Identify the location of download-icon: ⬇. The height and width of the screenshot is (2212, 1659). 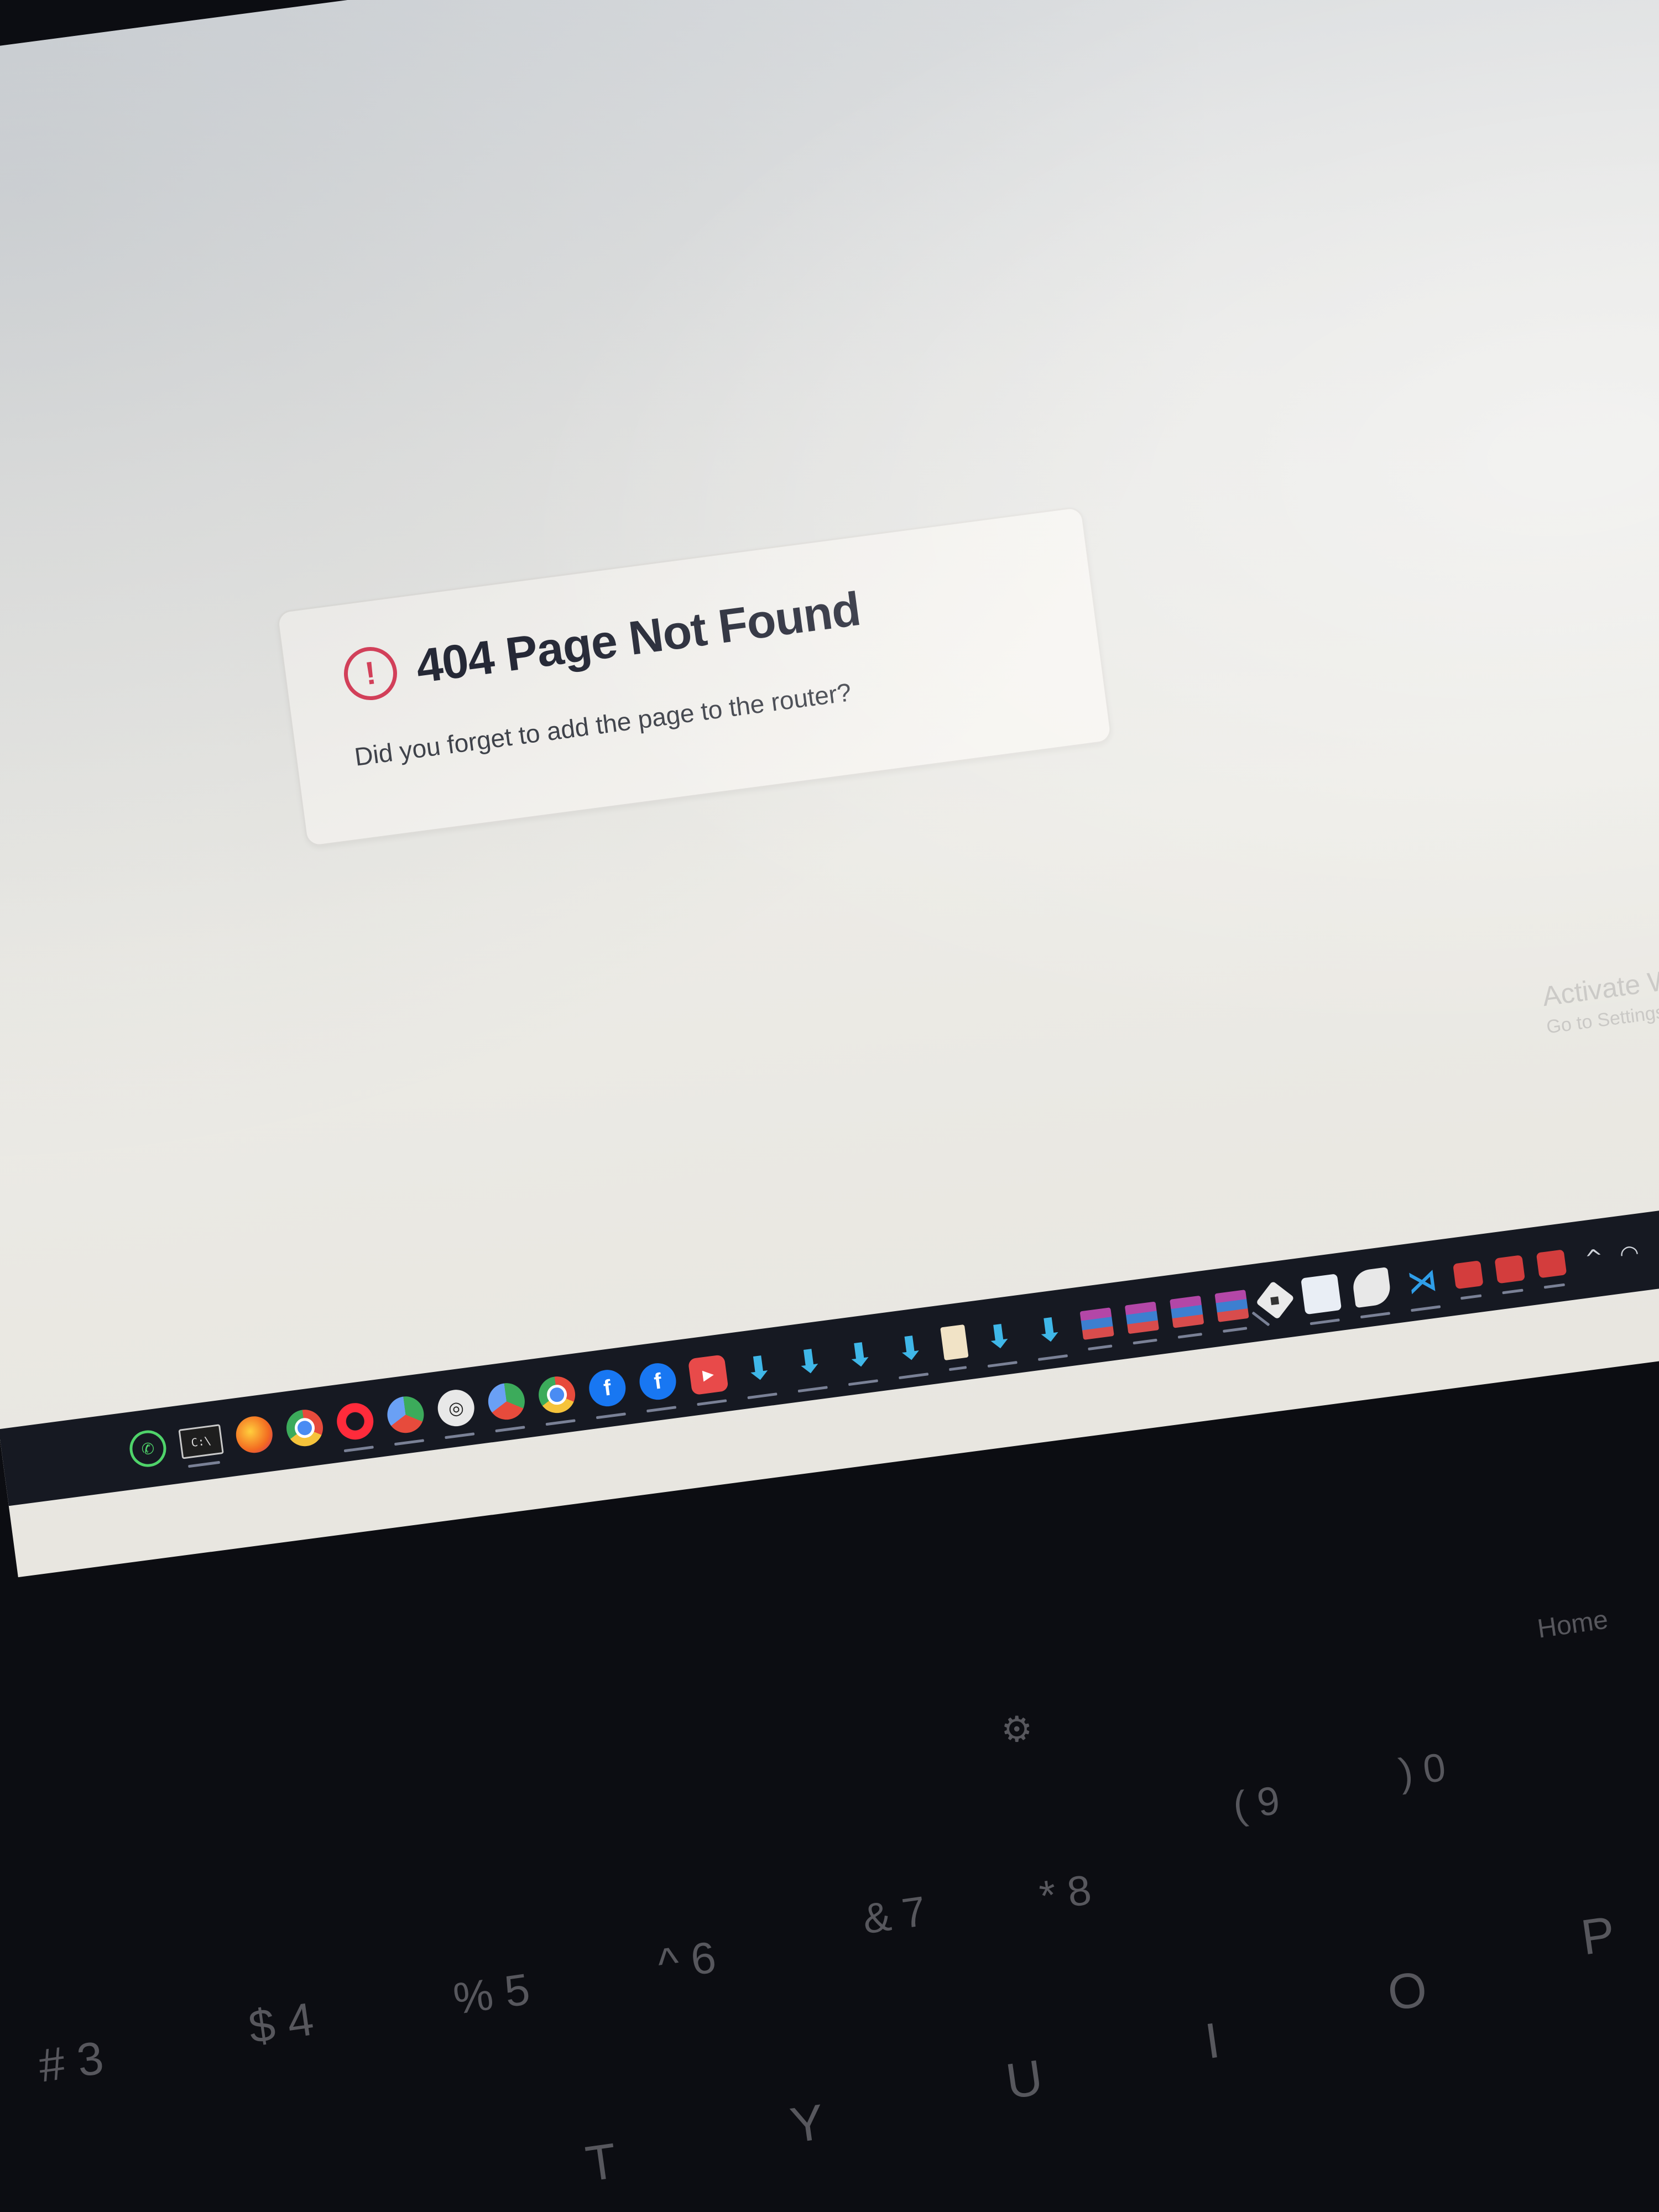
(759, 1369).